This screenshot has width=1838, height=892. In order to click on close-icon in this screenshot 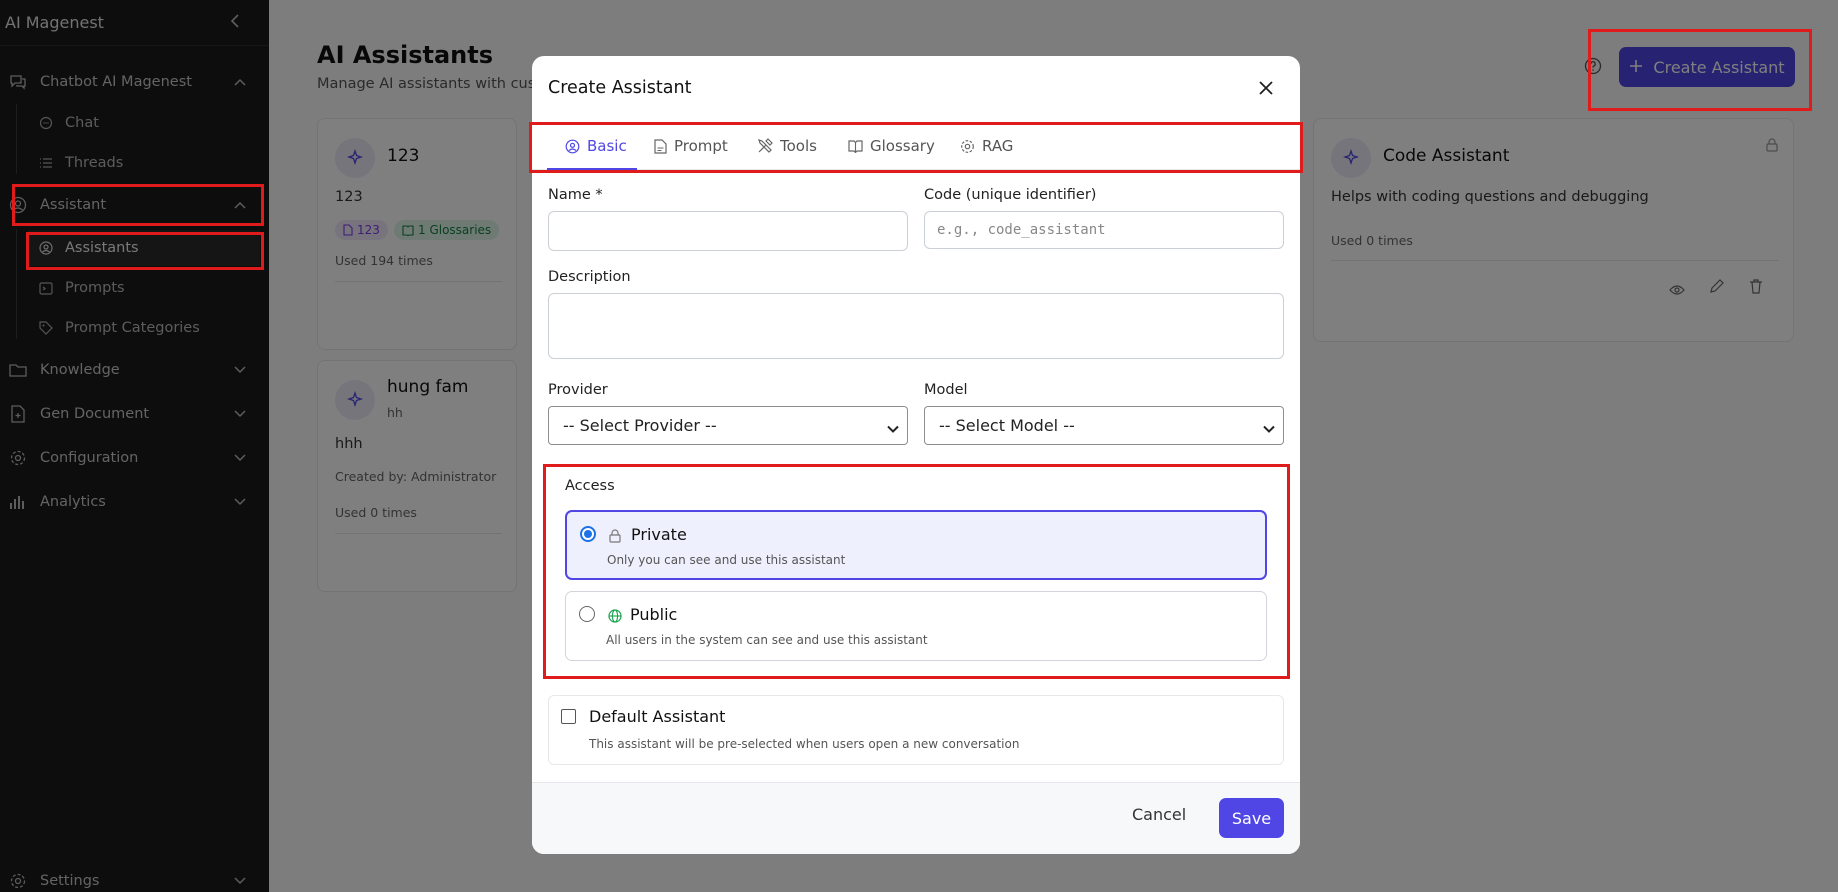, I will do `click(1266, 88)`.